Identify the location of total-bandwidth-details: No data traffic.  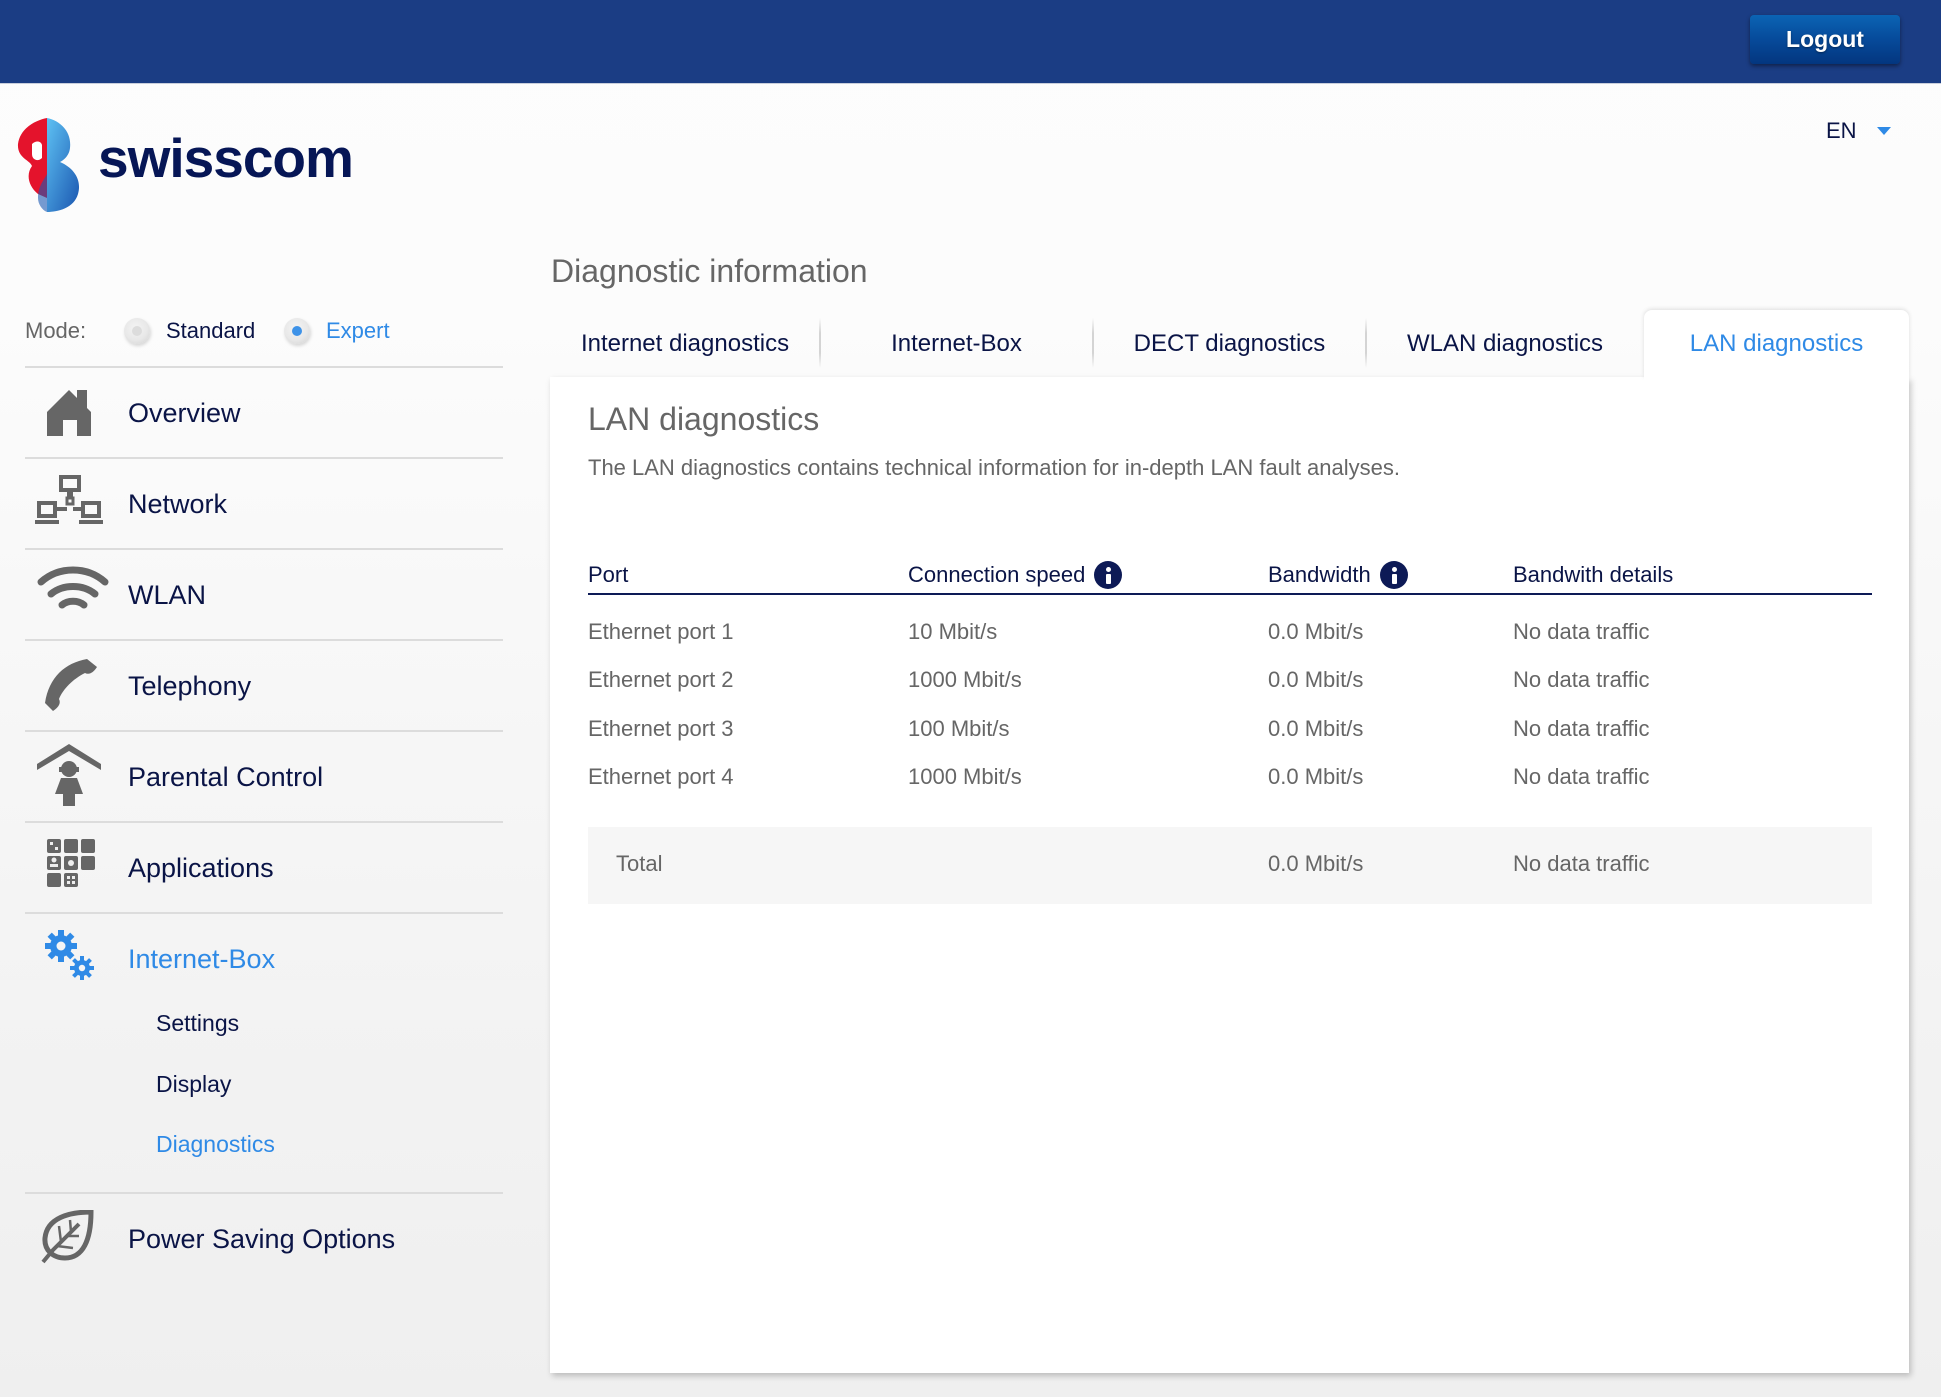
(1581, 863).